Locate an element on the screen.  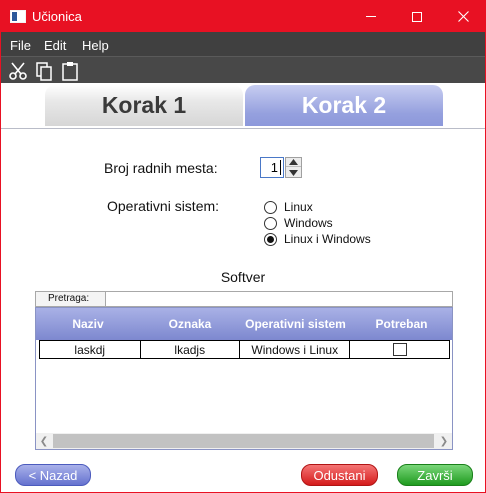
cell-operativni-sistem: Windows i Linux is located at coordinates (295, 349).